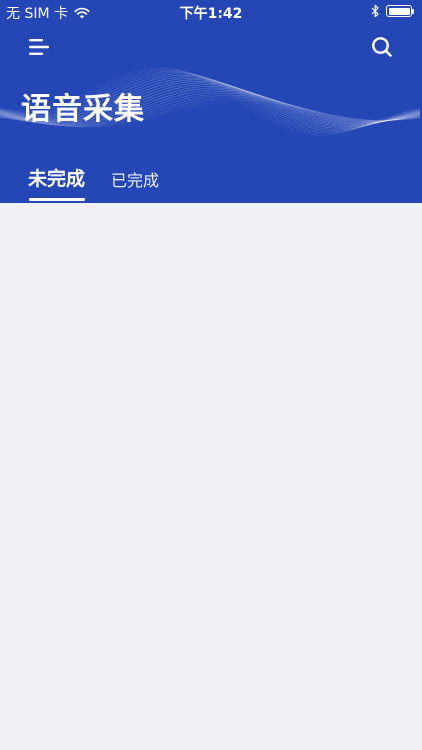 The width and height of the screenshot is (422, 750). Describe the element at coordinates (375, 11) in the screenshot. I see `bluetooth-icon` at that location.